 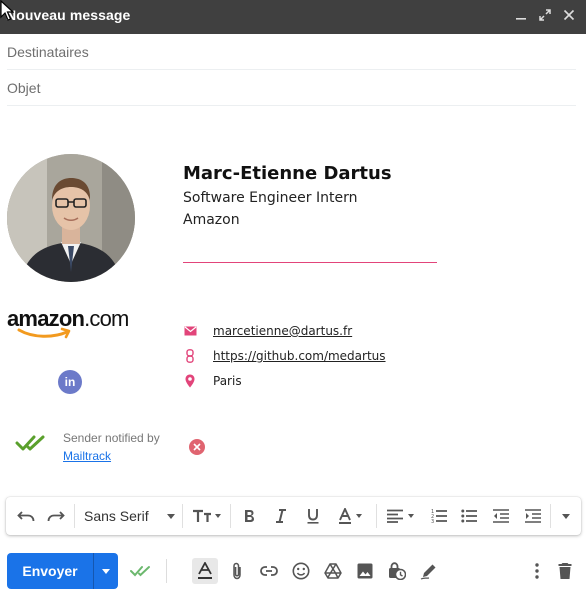 I want to click on drive-icon, so click(x=333, y=571).